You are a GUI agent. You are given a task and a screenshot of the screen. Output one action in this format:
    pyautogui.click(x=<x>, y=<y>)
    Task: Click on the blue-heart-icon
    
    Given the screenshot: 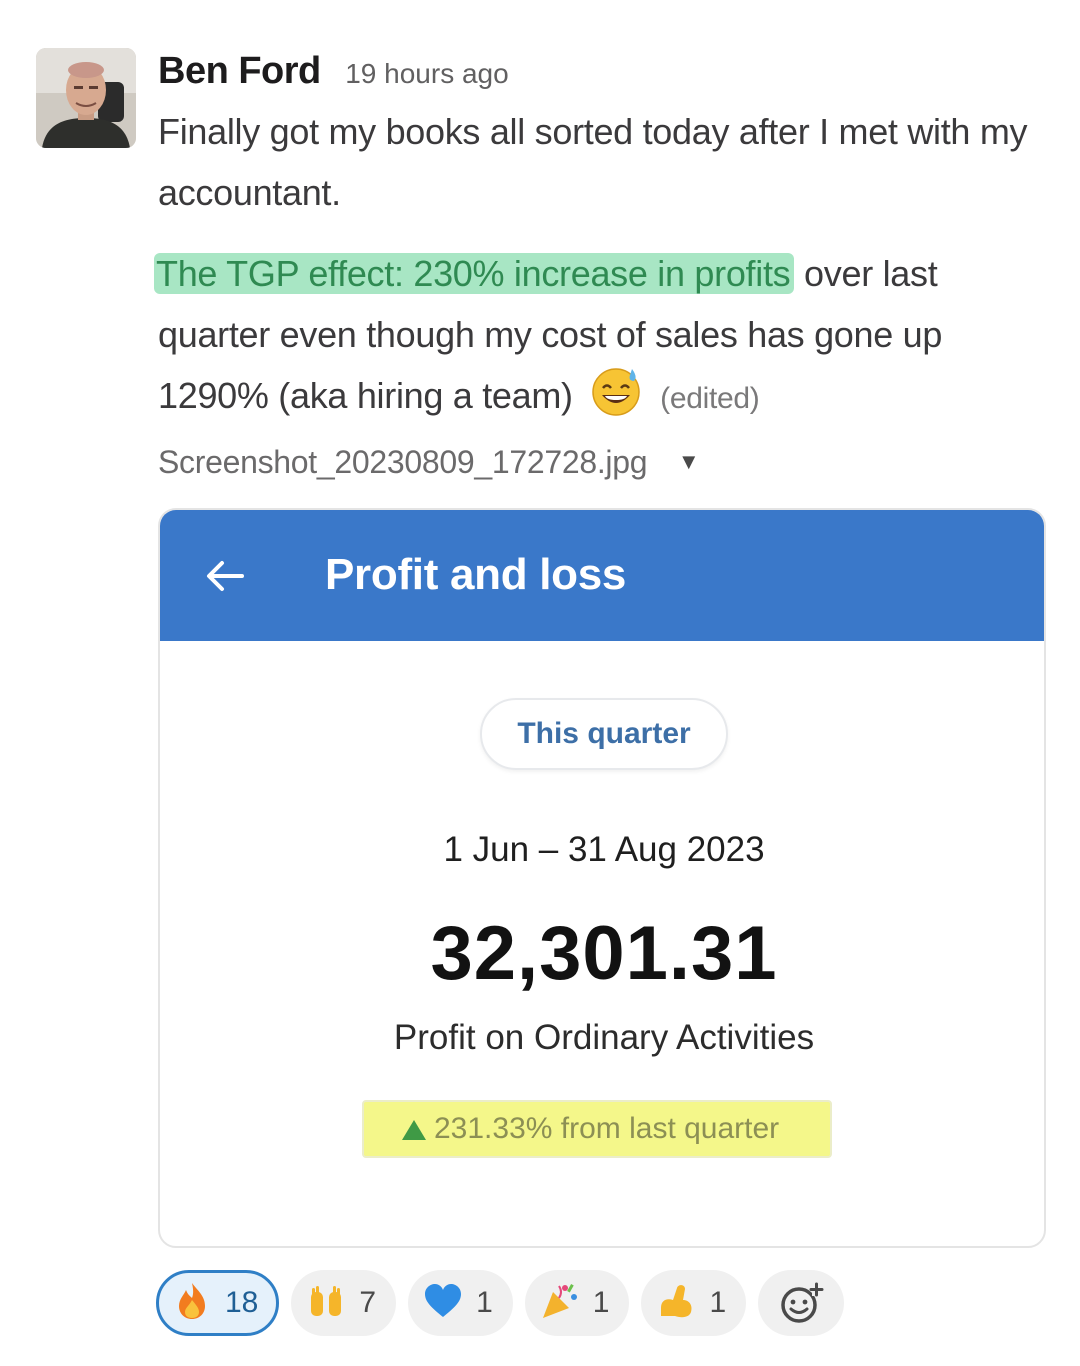 What is the action you would take?
    pyautogui.click(x=443, y=1300)
    